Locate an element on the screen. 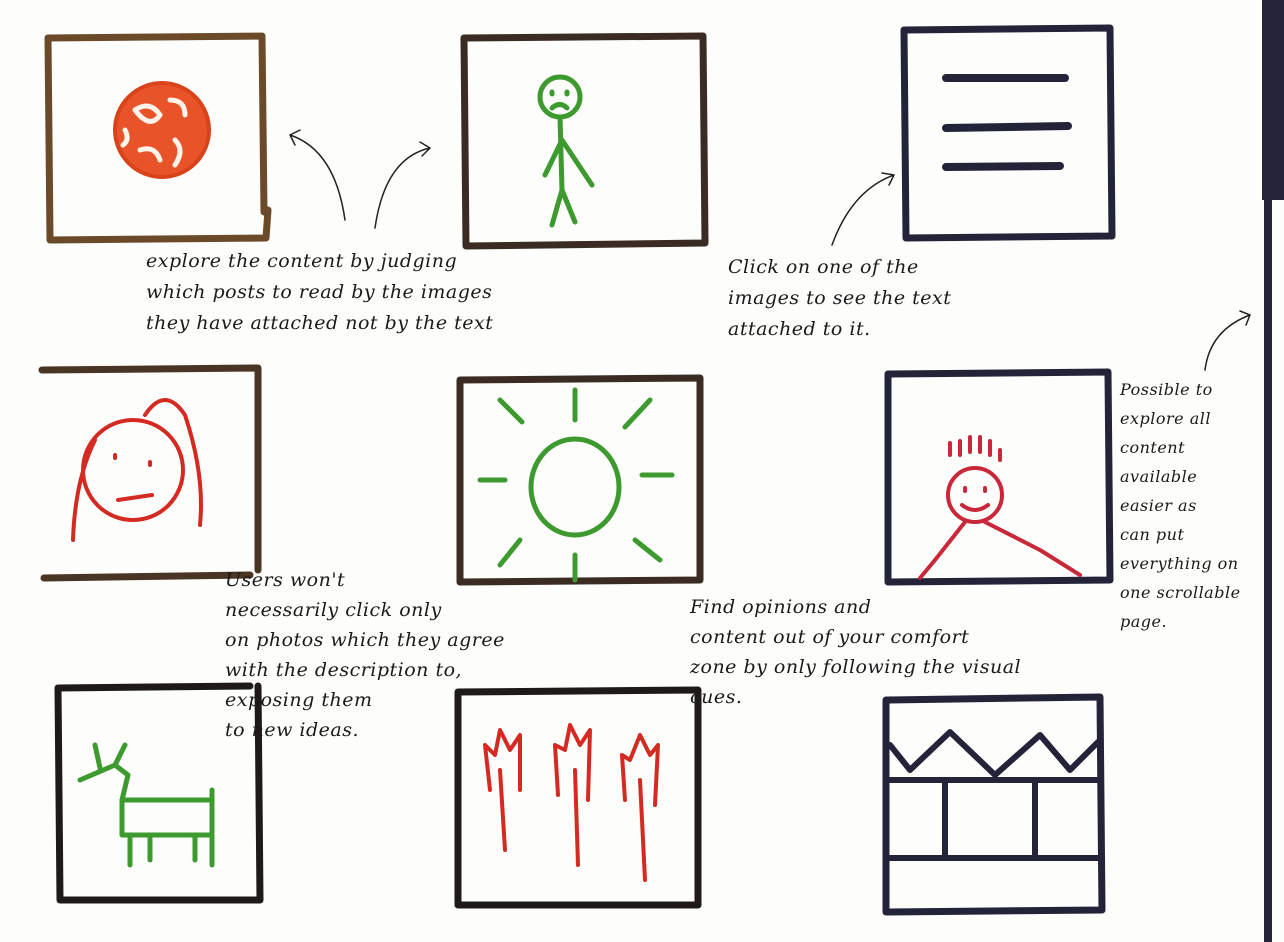 This screenshot has height=942, width=1284. tile-stick-figure is located at coordinates (584, 141).